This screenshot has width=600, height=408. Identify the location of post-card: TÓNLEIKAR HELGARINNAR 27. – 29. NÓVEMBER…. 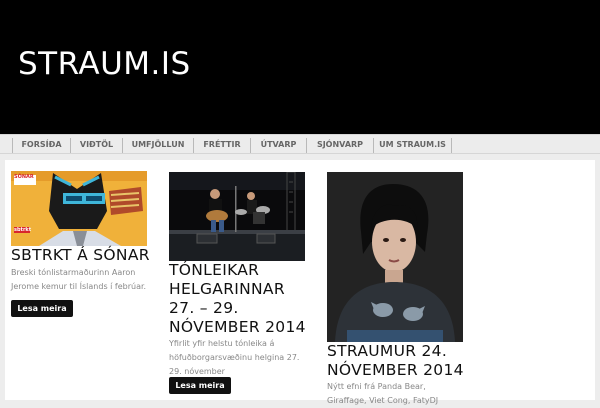
(237, 284).